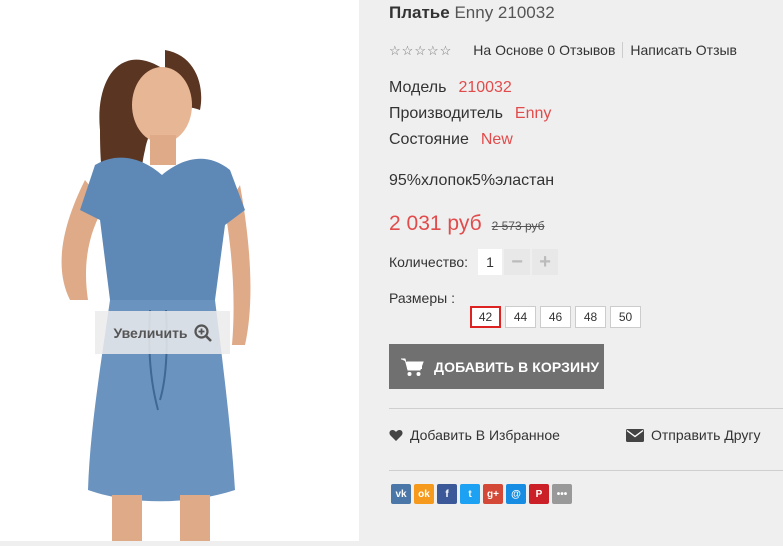 The height and width of the screenshot is (546, 783). What do you see at coordinates (481, 494) in the screenshot?
I see `share-buttons: vk ok f t g+ @ P •••` at bounding box center [481, 494].